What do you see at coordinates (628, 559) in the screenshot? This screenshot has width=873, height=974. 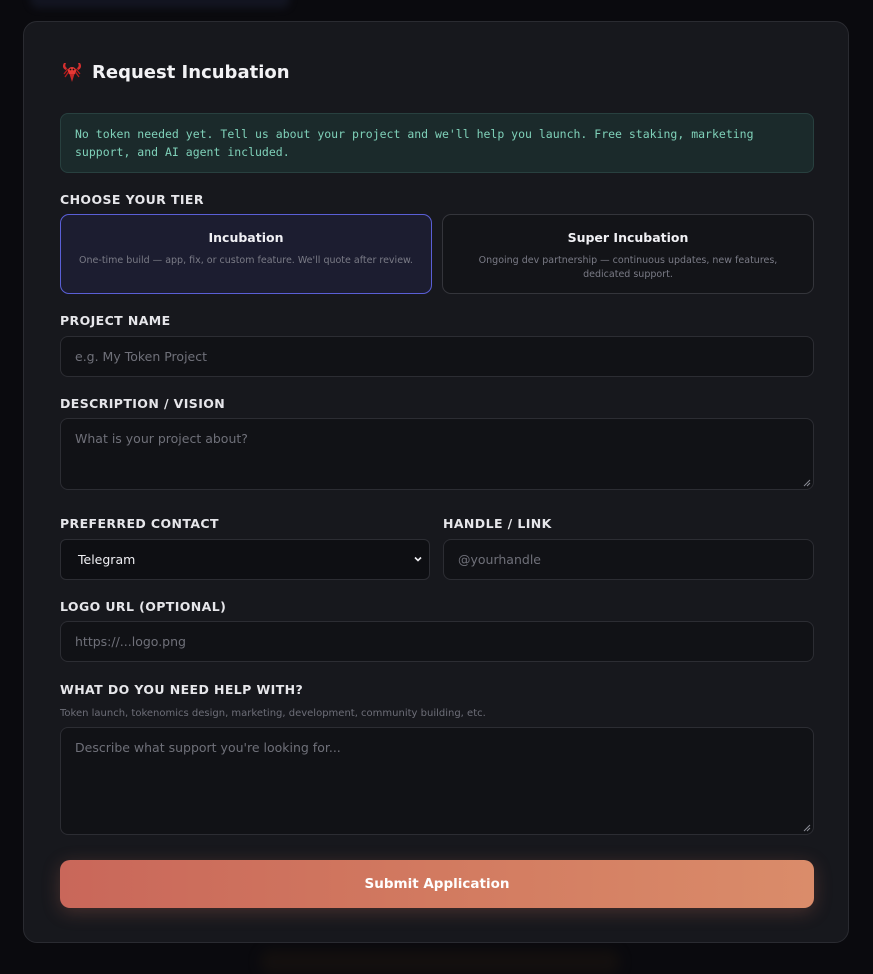 I see `handle-input: @yourhandle` at bounding box center [628, 559].